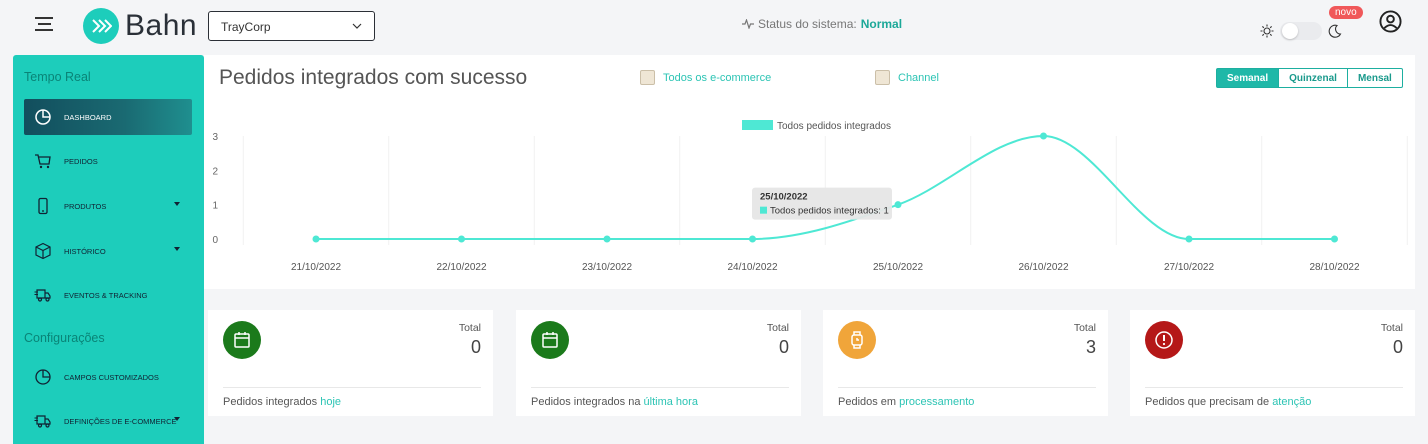 This screenshot has height=444, width=1428. What do you see at coordinates (869, 402) in the screenshot?
I see `stat-footer-text: Pedidos em` at bounding box center [869, 402].